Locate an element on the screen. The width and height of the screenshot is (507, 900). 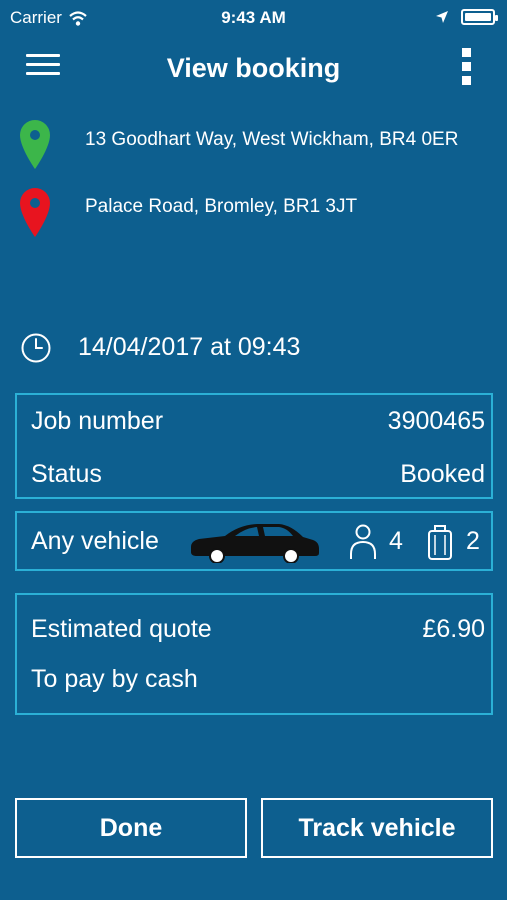
pickup-row: 13 Goodhart Way, West Wickham, BR4 0ER is located at coordinates (253, 145).